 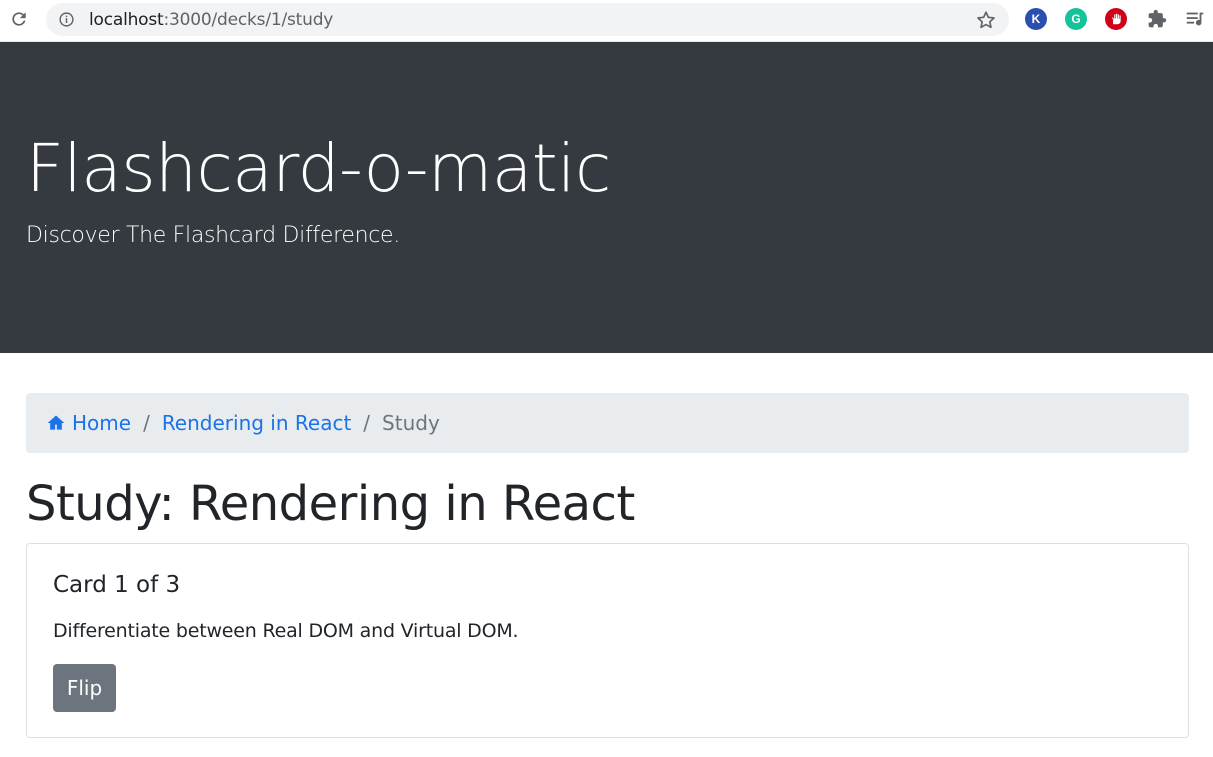 I want to click on app-tagline: Discover The Flashcard Difference., so click(x=213, y=235).